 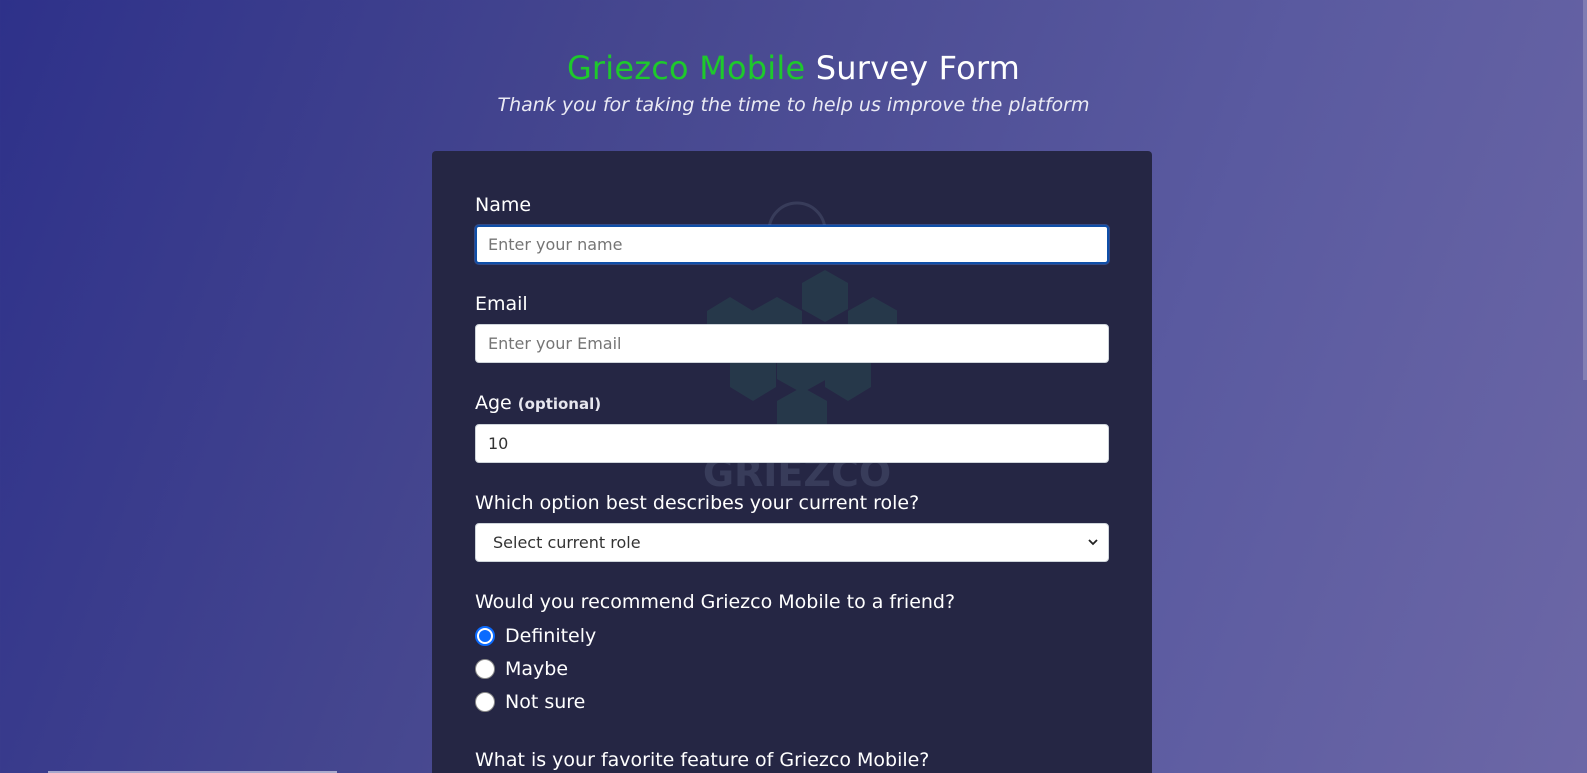 What do you see at coordinates (686, 68) in the screenshot?
I see `brand-name: Griezco Mobile` at bounding box center [686, 68].